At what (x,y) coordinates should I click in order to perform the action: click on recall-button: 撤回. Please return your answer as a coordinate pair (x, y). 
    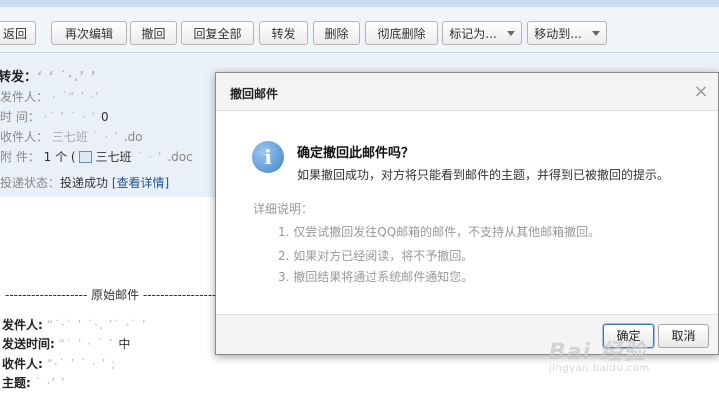
    Looking at the image, I should click on (153, 33).